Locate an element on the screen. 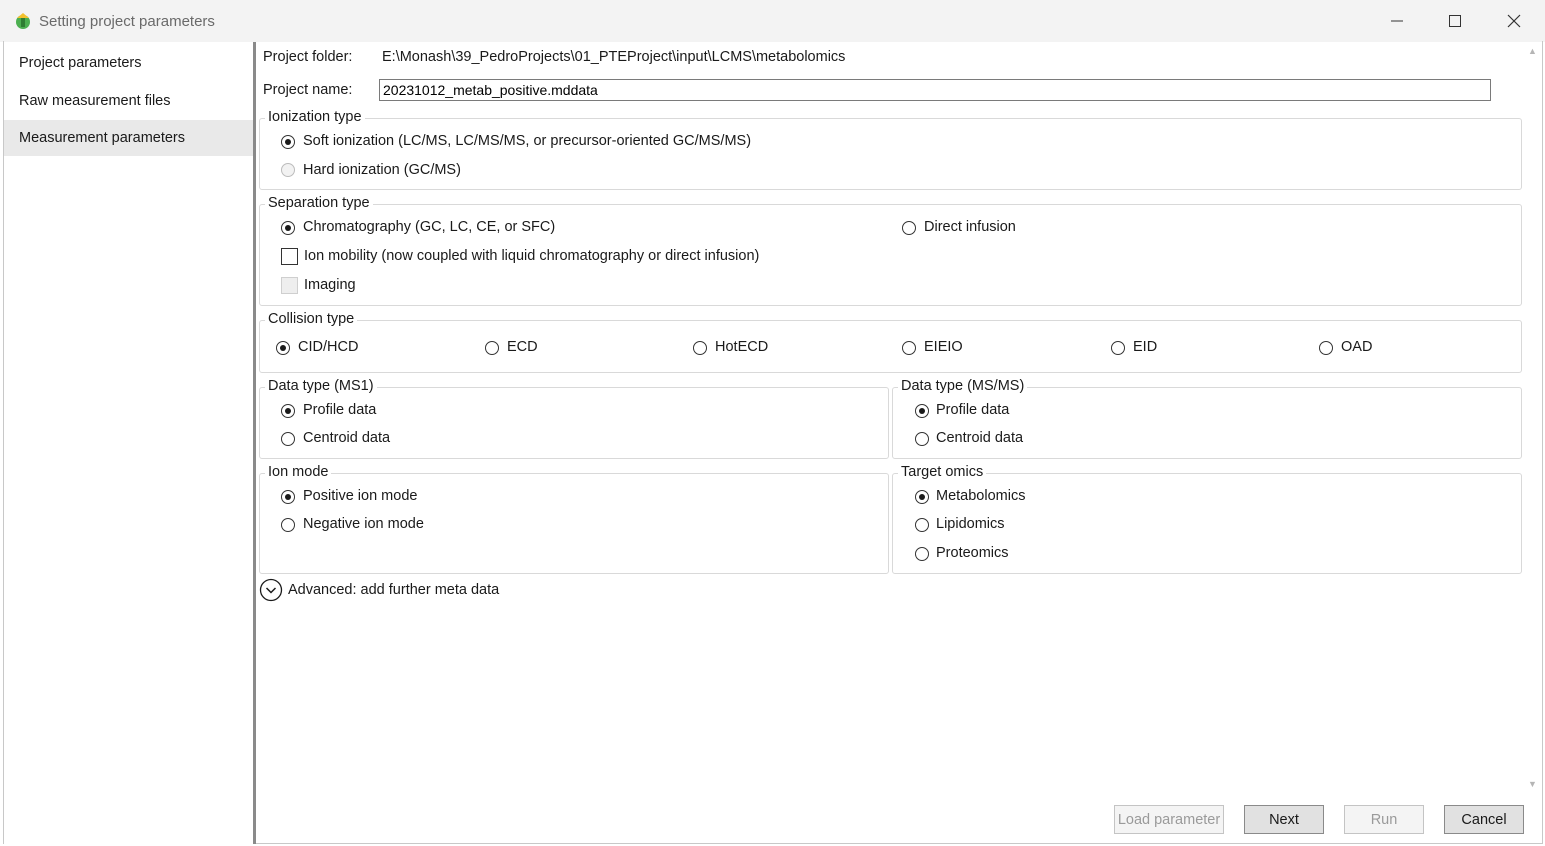  collision-hotecd-label: HotECD is located at coordinates (741, 347).